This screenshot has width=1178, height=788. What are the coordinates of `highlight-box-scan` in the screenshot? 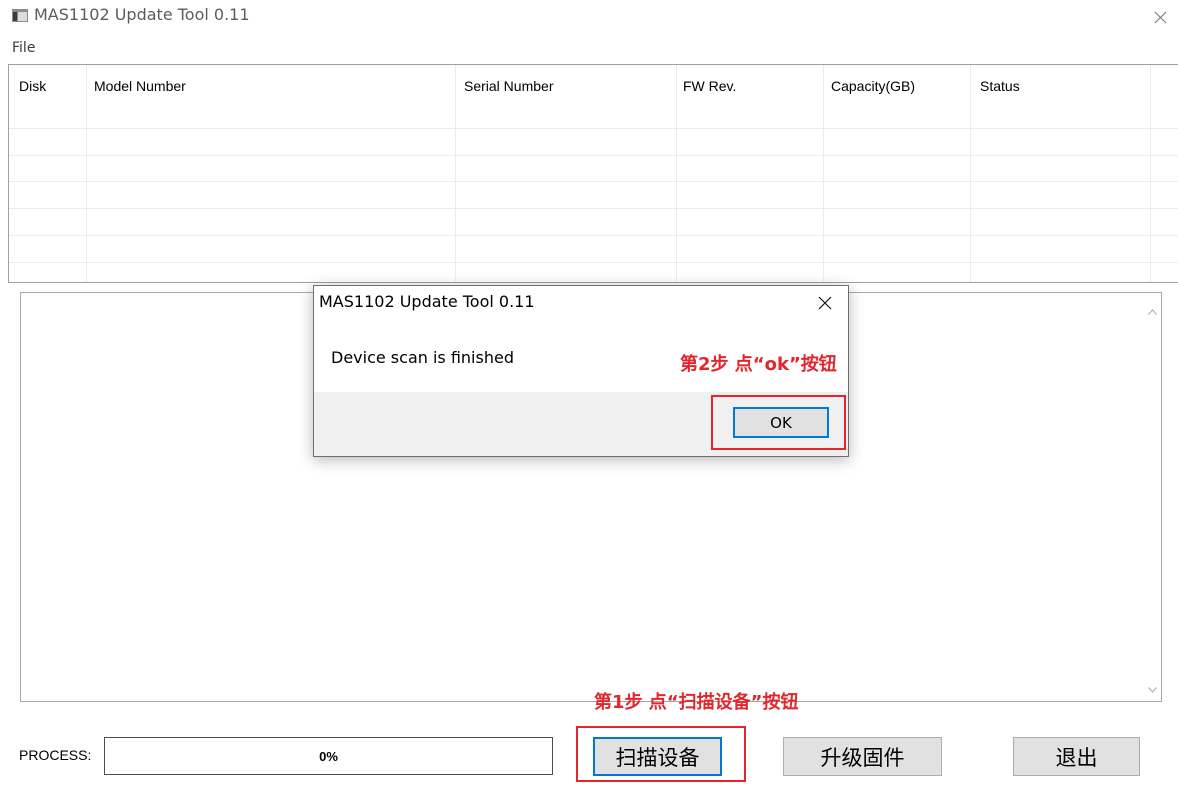 It's located at (661, 754).